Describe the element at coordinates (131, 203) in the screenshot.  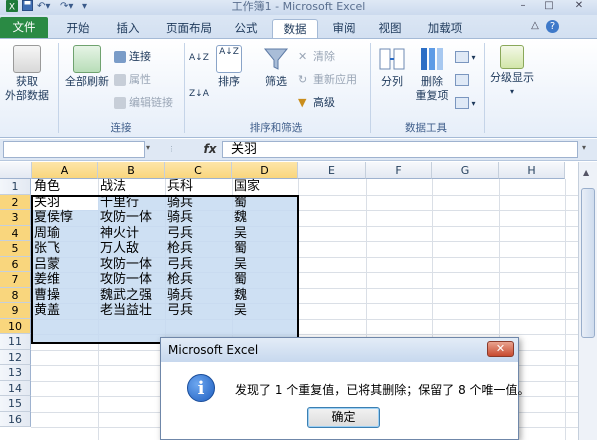
I see `table-cell: 千里行` at that location.